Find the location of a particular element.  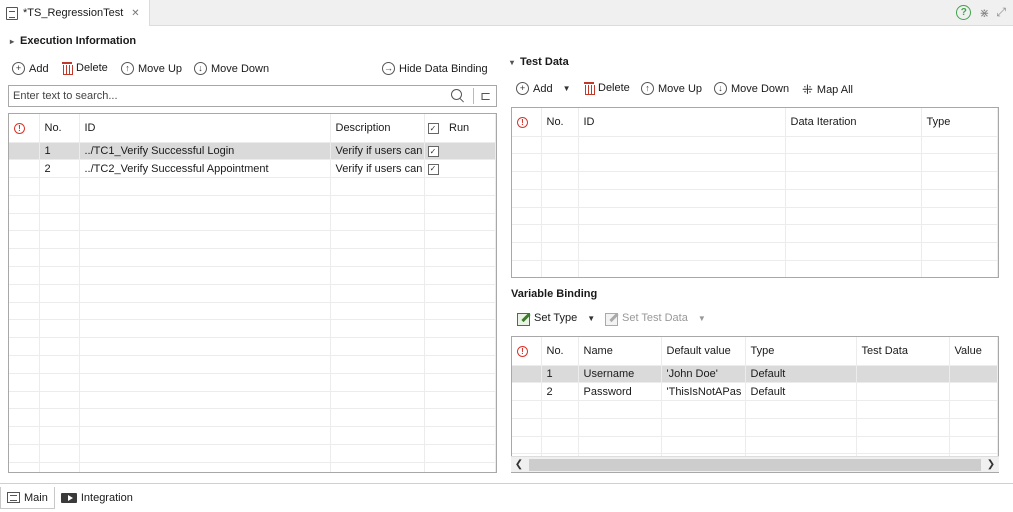

no-cell: 1 is located at coordinates (59, 151).